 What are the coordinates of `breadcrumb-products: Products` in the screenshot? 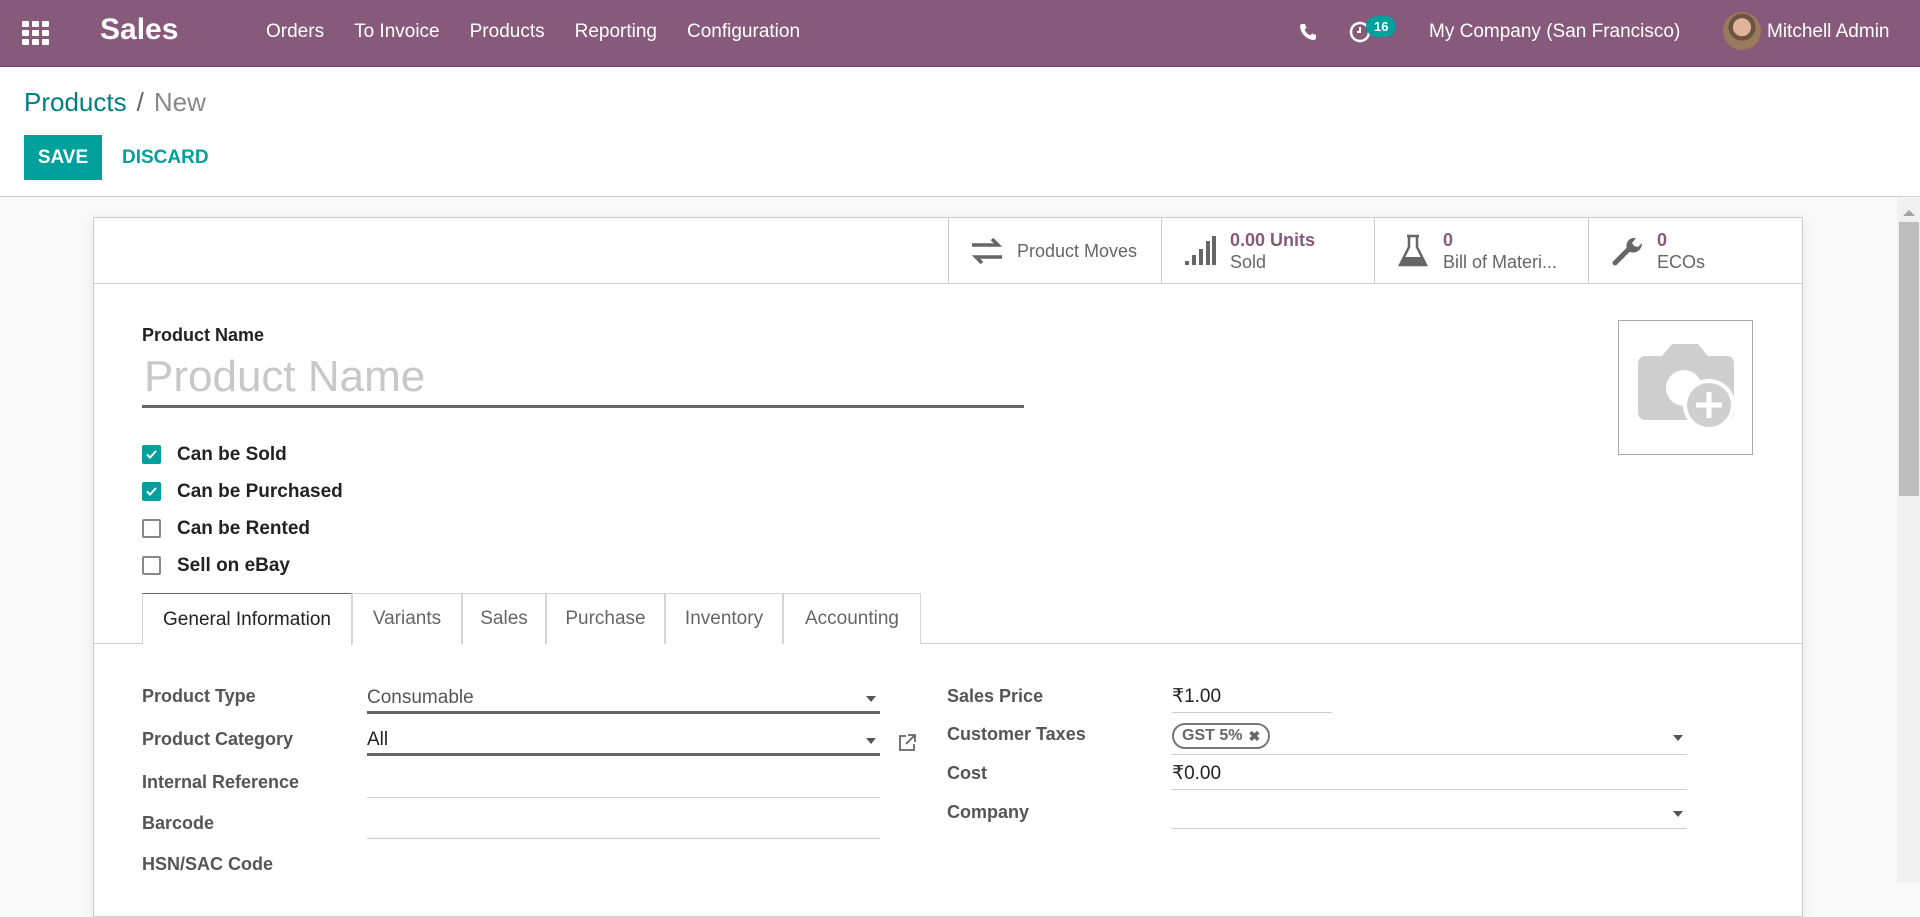 It's located at (75, 102).